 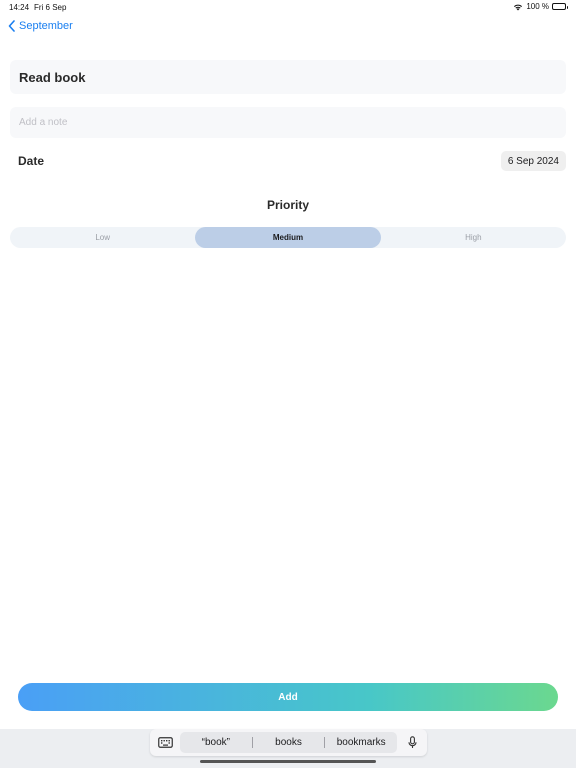 What do you see at coordinates (52, 77) in the screenshot?
I see `title-input-value: Read book` at bounding box center [52, 77].